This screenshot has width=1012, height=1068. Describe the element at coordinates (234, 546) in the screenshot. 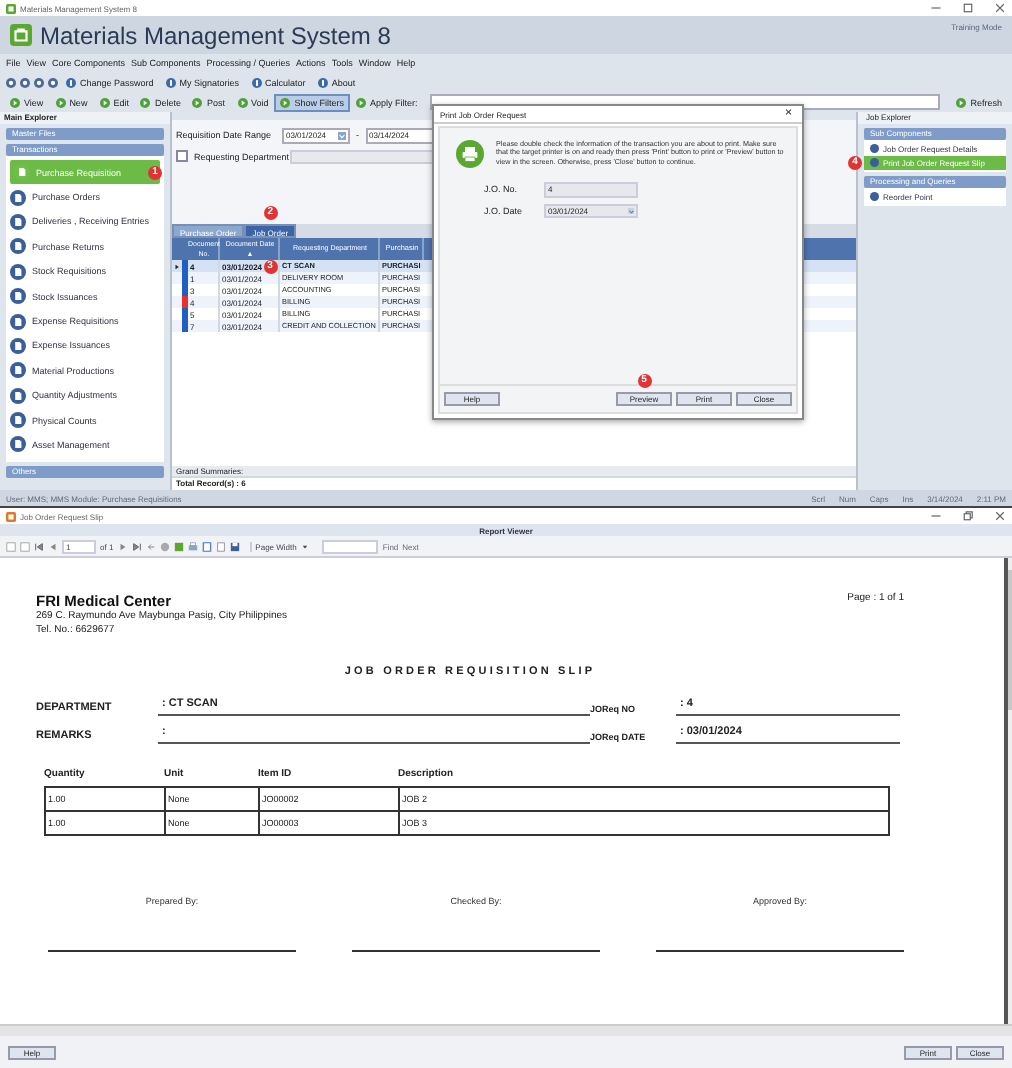

I see `save-icon` at that location.